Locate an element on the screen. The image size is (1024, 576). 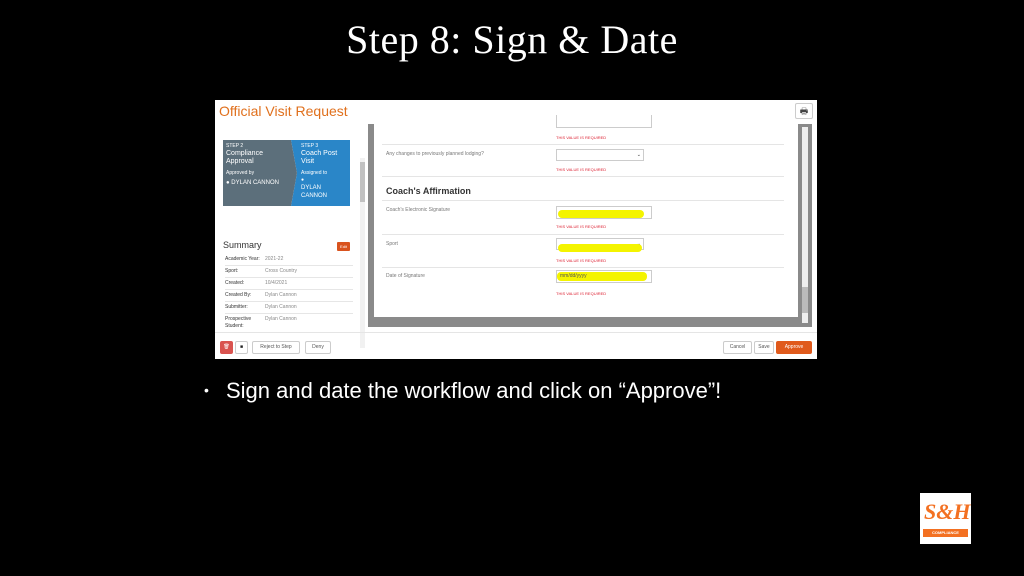
logo-caption: COMPLIANCE is located at coordinates (945, 533).